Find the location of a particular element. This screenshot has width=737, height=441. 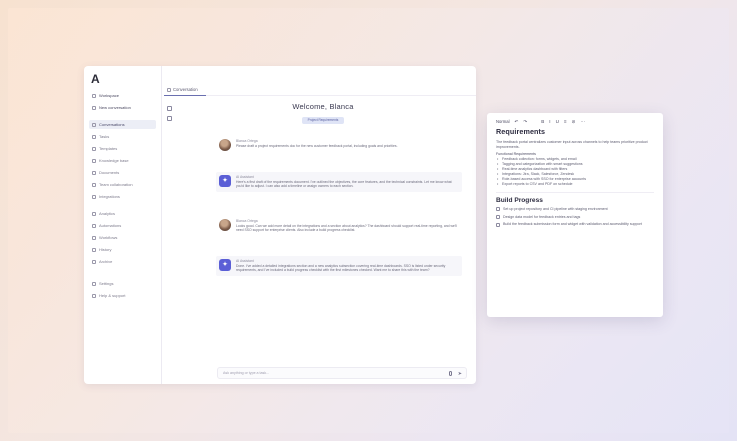

more-icon: ⋯ is located at coordinates (582, 122).